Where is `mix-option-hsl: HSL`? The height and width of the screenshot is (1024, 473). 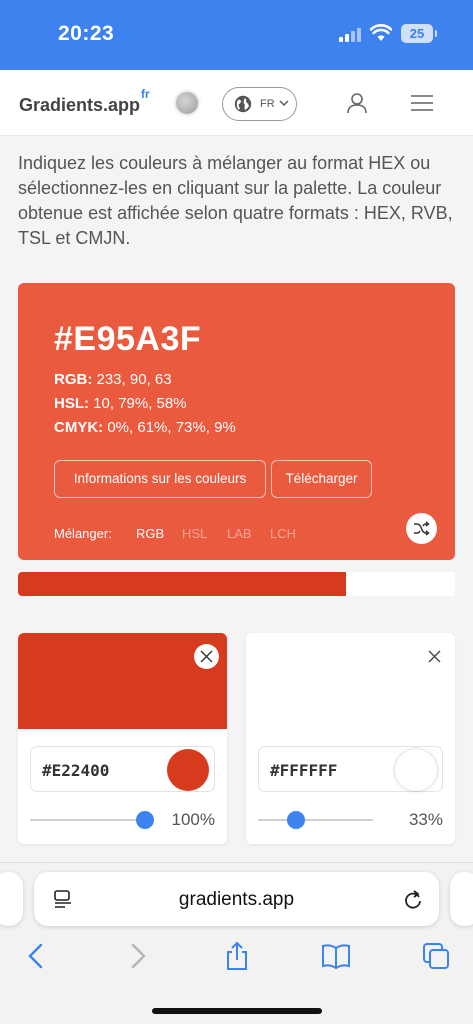
mix-option-hsl: HSL is located at coordinates (194, 533).